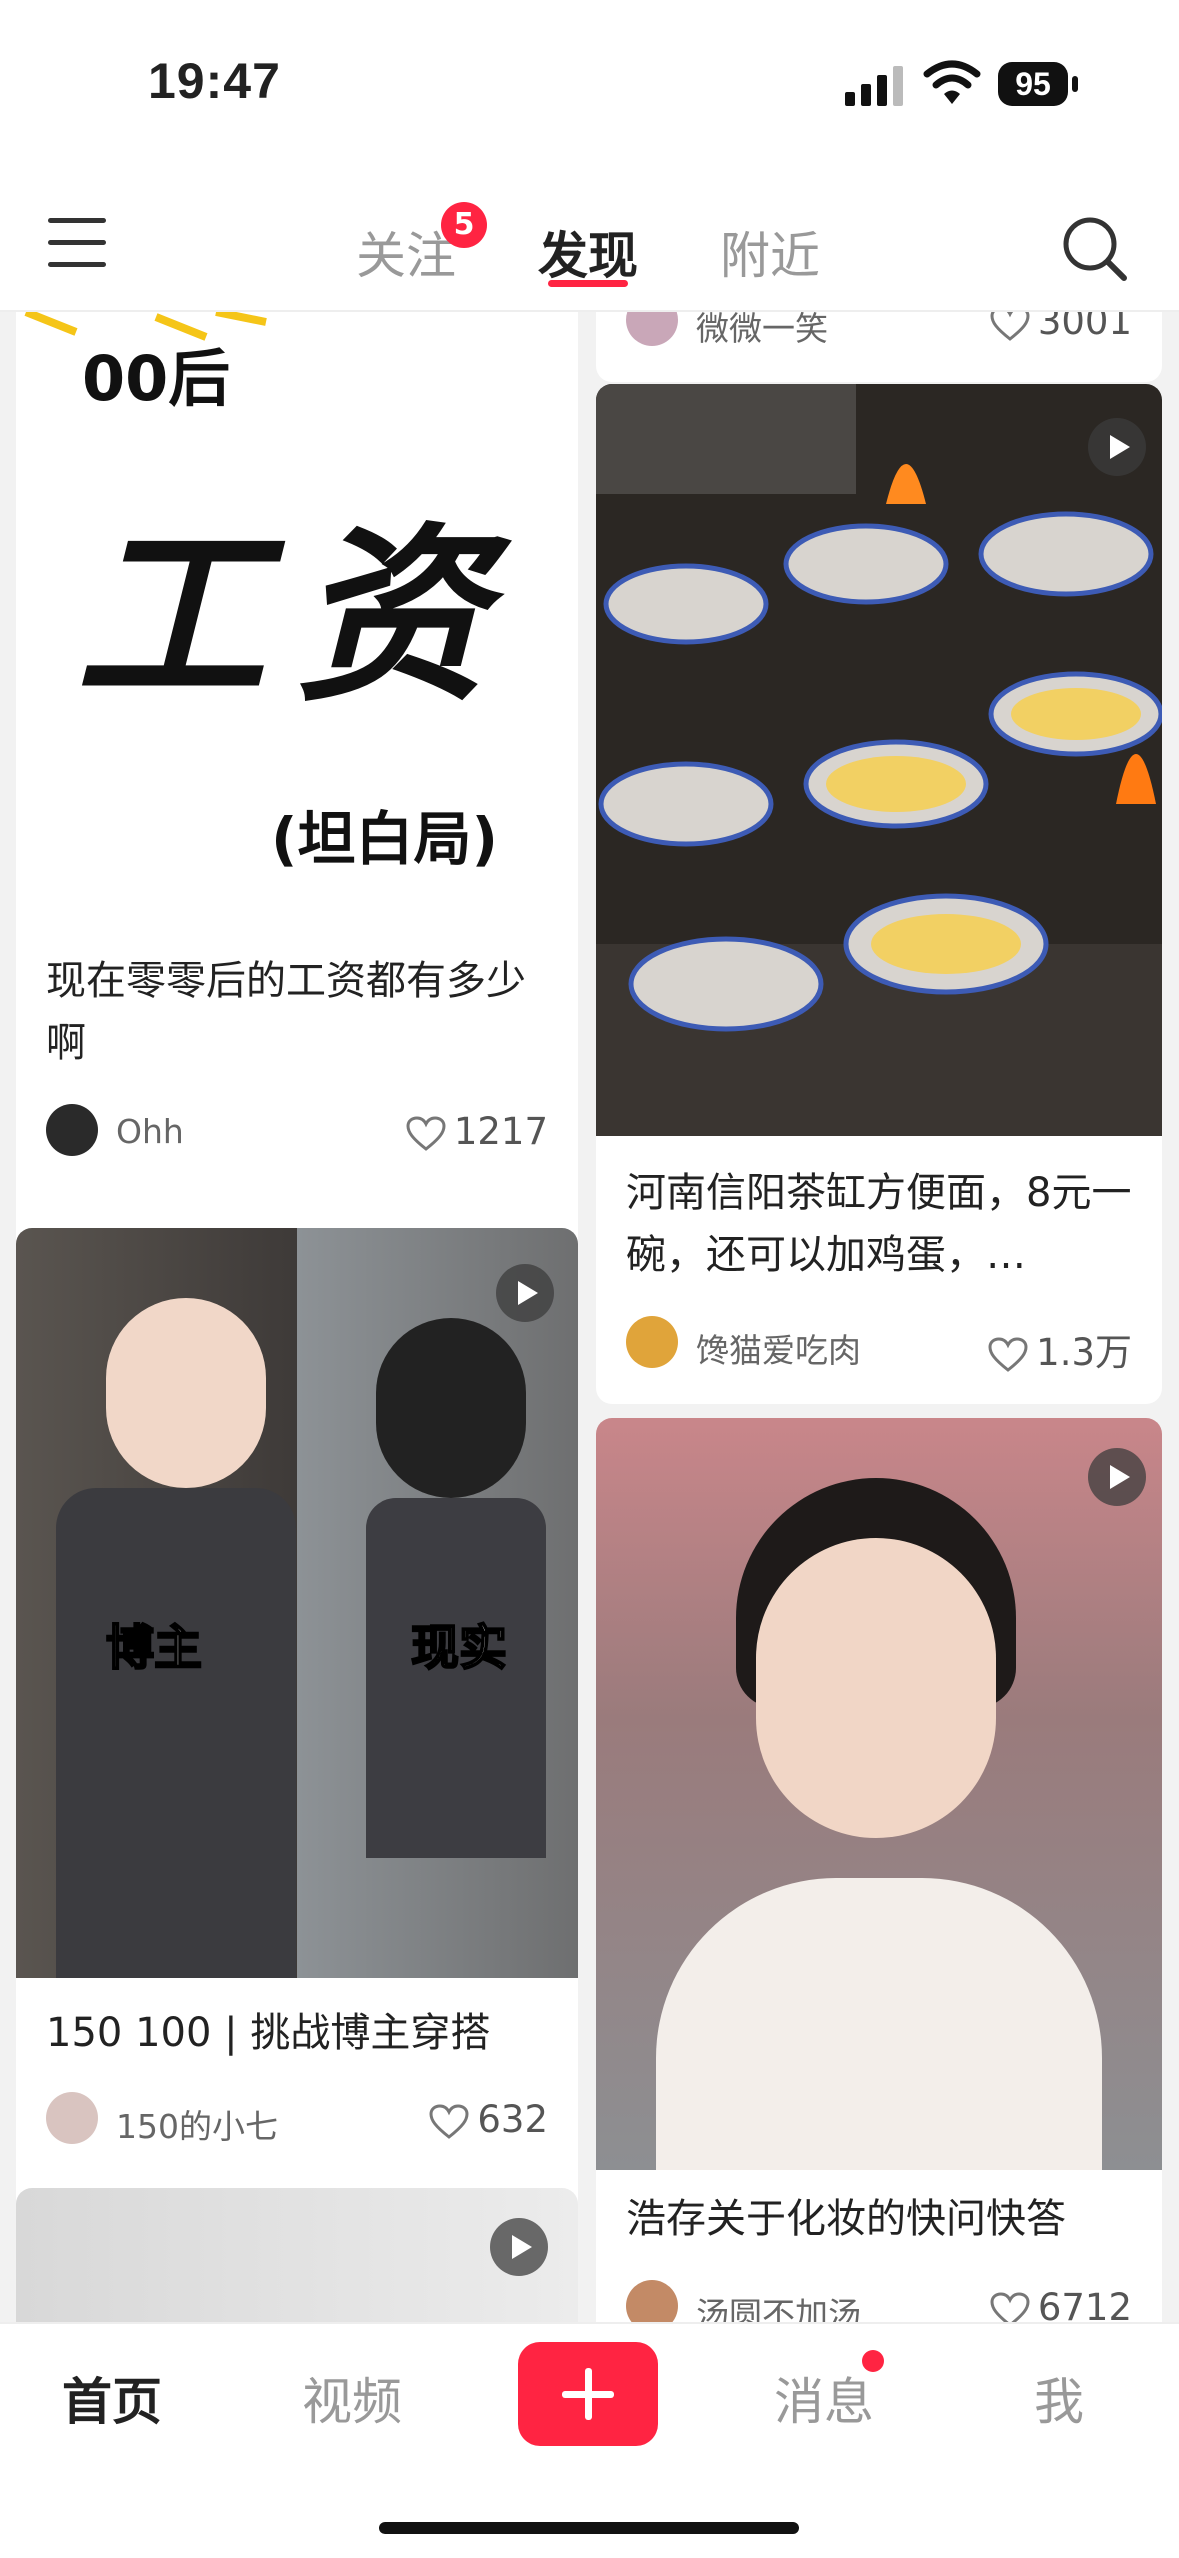  I want to click on tab-home: 首页, so click(112, 2398).